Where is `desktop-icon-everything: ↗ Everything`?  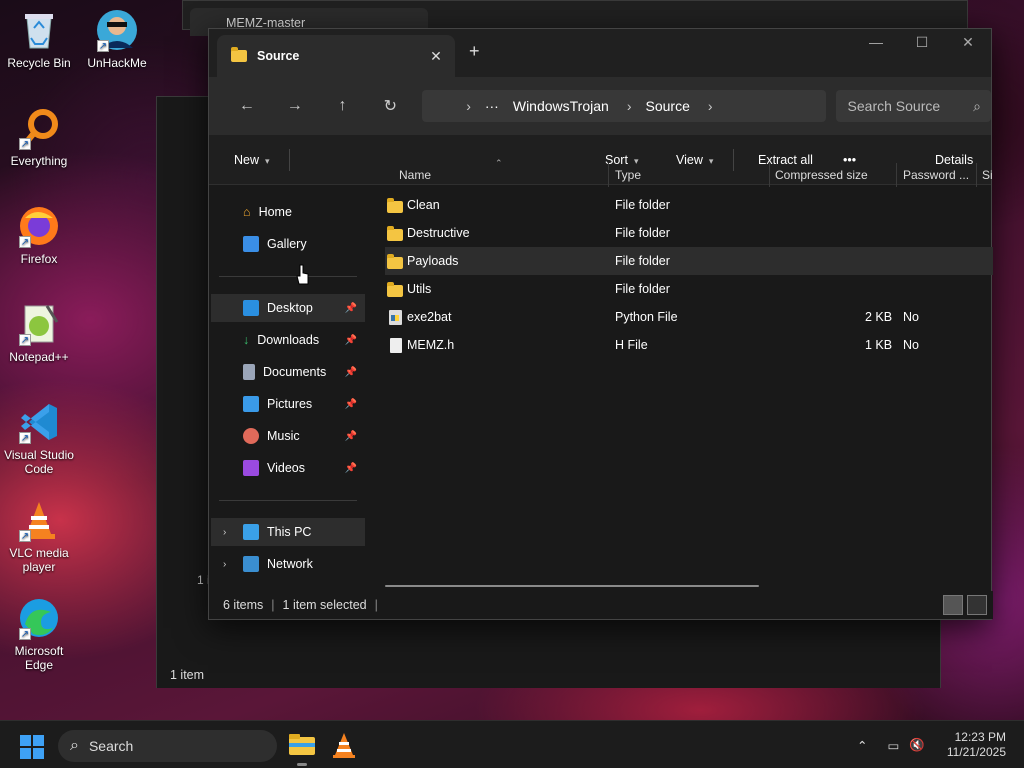 desktop-icon-everything: ↗ Everything is located at coordinates (39, 137).